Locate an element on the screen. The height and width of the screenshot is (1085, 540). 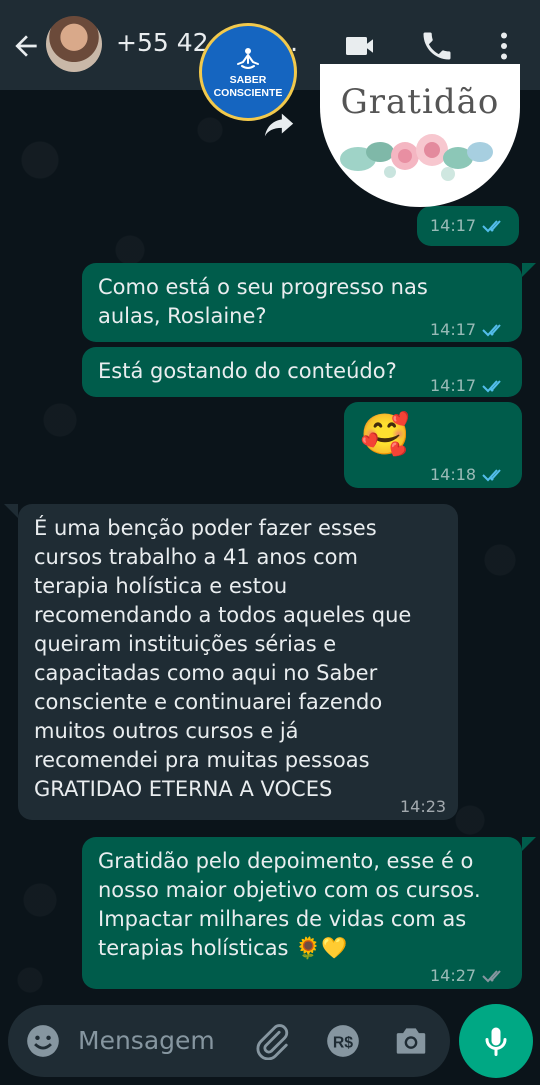
attach-icon is located at coordinates (272, 1041).